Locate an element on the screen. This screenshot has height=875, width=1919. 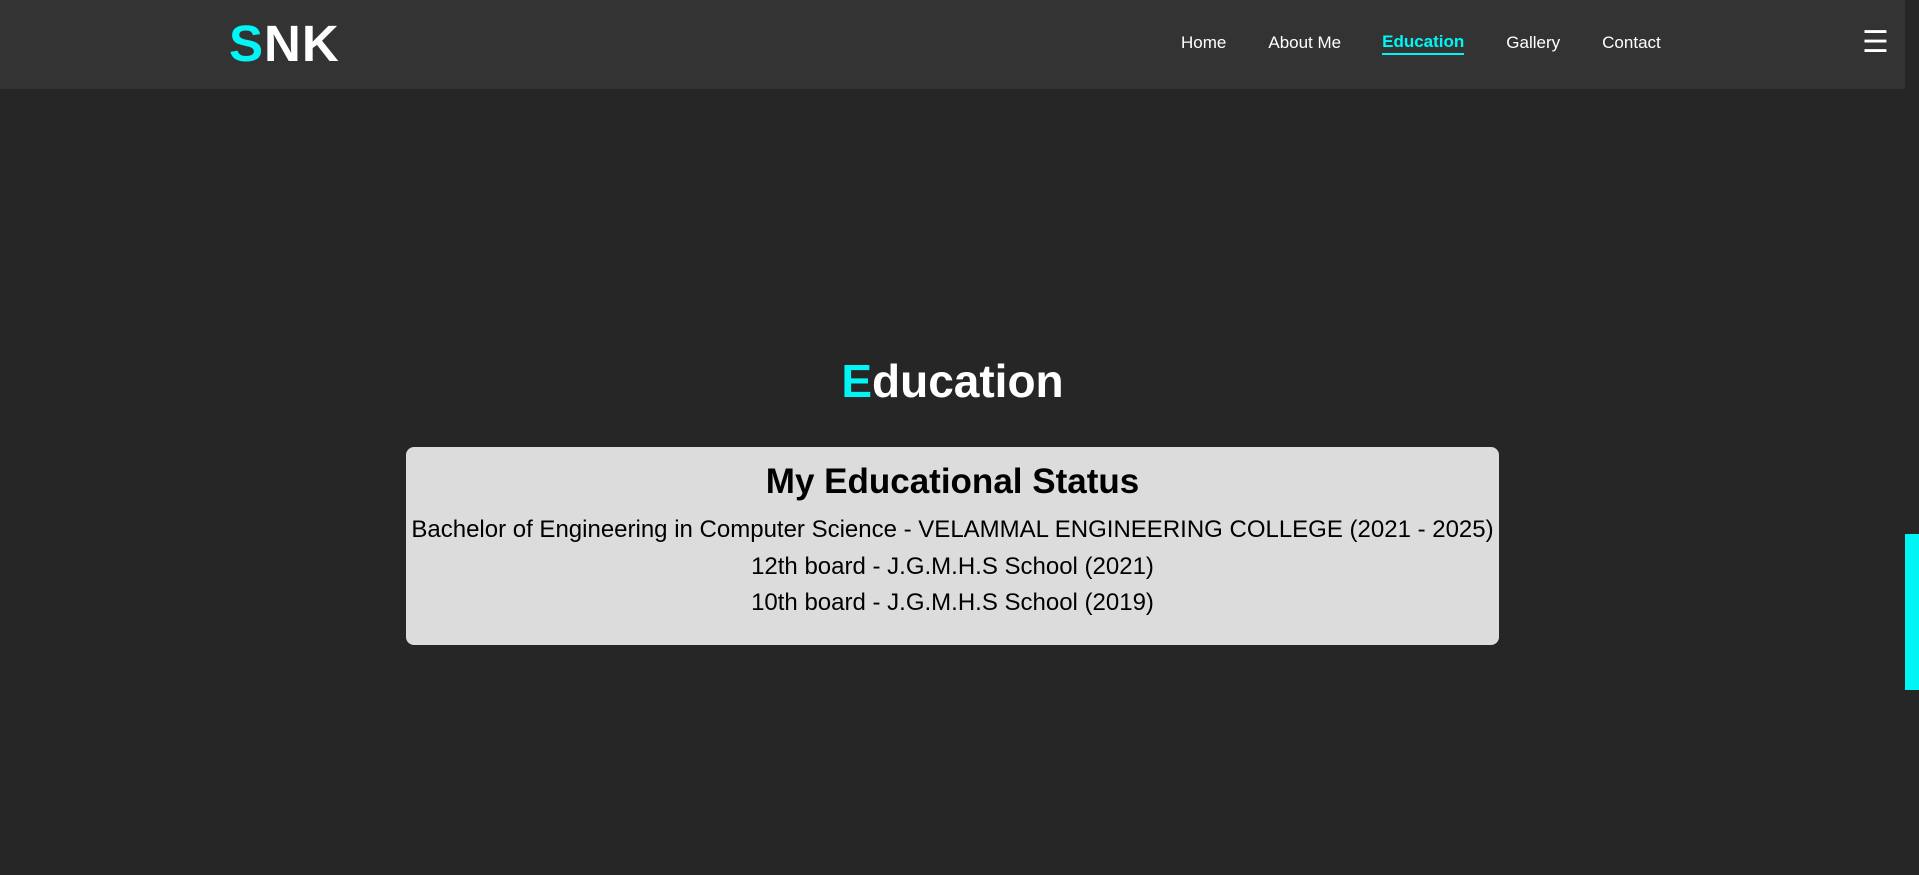
card-title: My Educational Status is located at coordinates (952, 481).